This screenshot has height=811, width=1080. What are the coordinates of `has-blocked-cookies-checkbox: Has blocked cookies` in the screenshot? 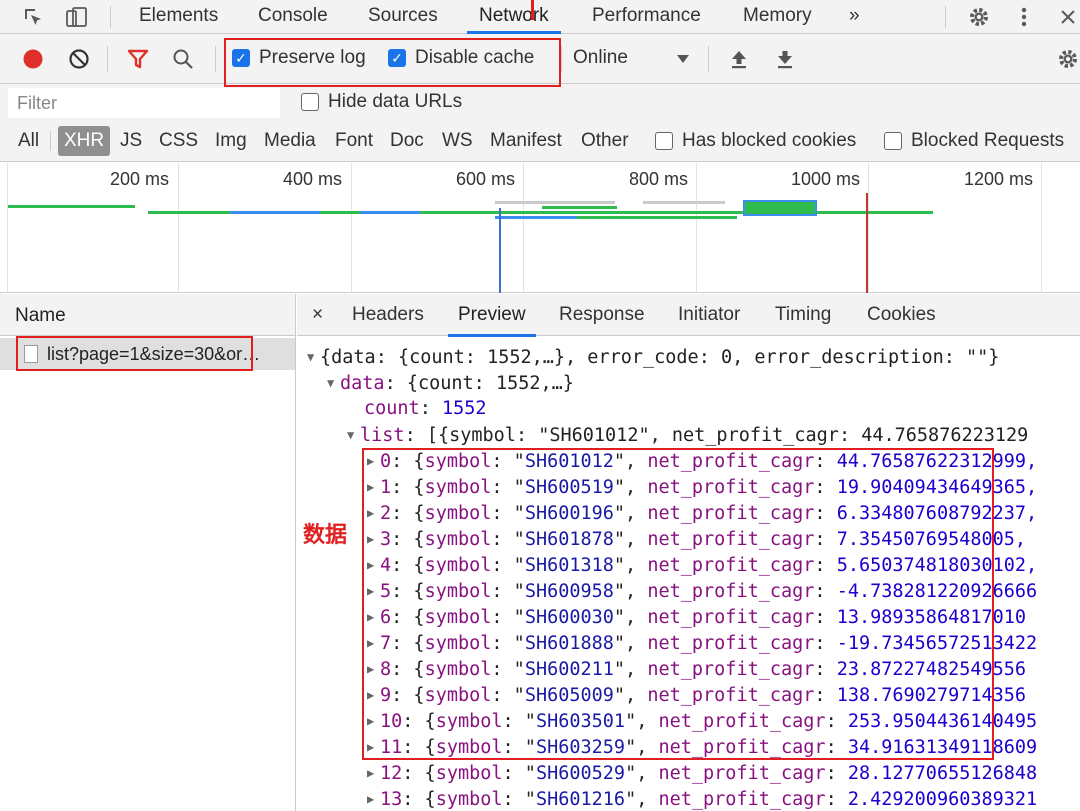 It's located at (755, 141).